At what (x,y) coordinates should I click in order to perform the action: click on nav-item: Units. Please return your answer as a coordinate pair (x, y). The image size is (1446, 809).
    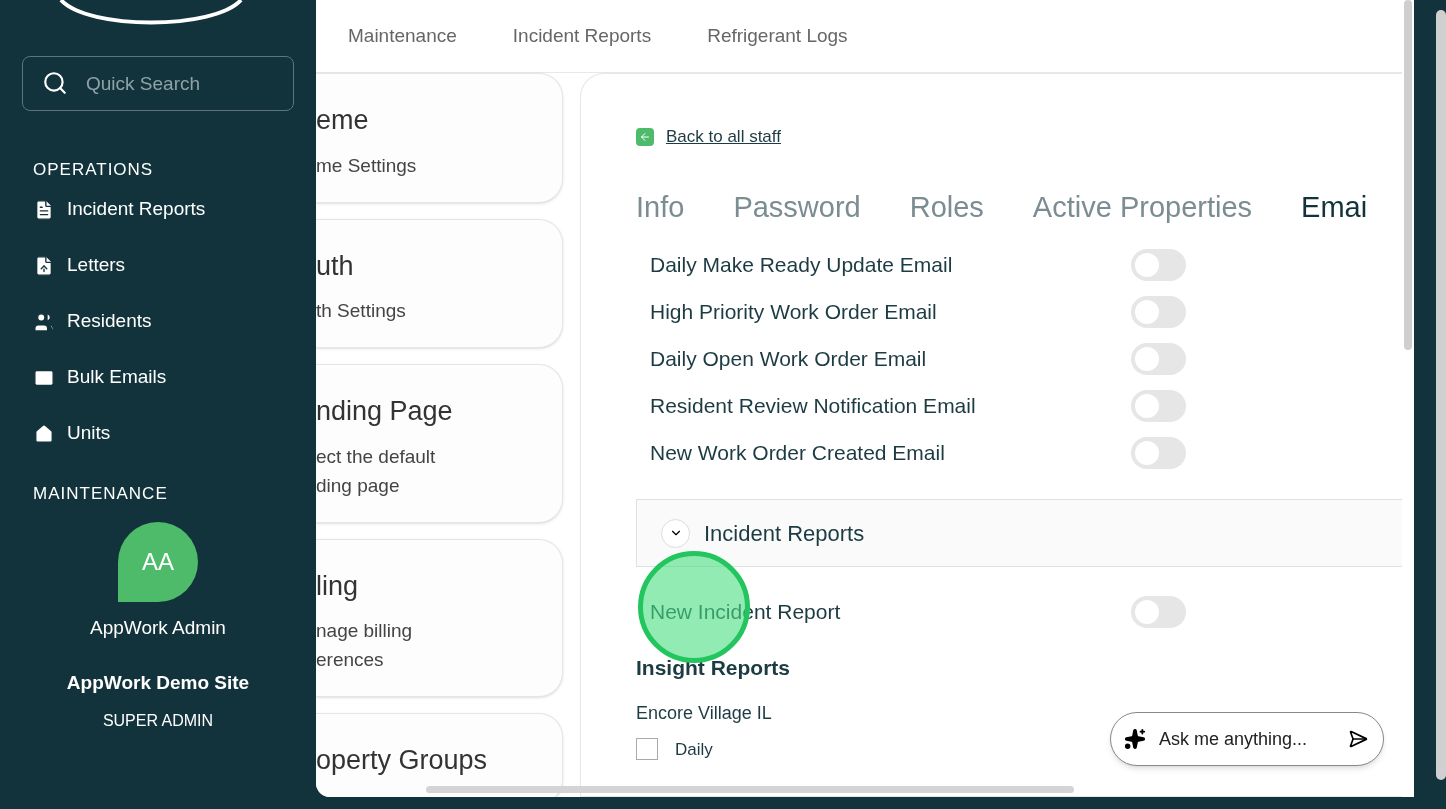
    Looking at the image, I should click on (158, 433).